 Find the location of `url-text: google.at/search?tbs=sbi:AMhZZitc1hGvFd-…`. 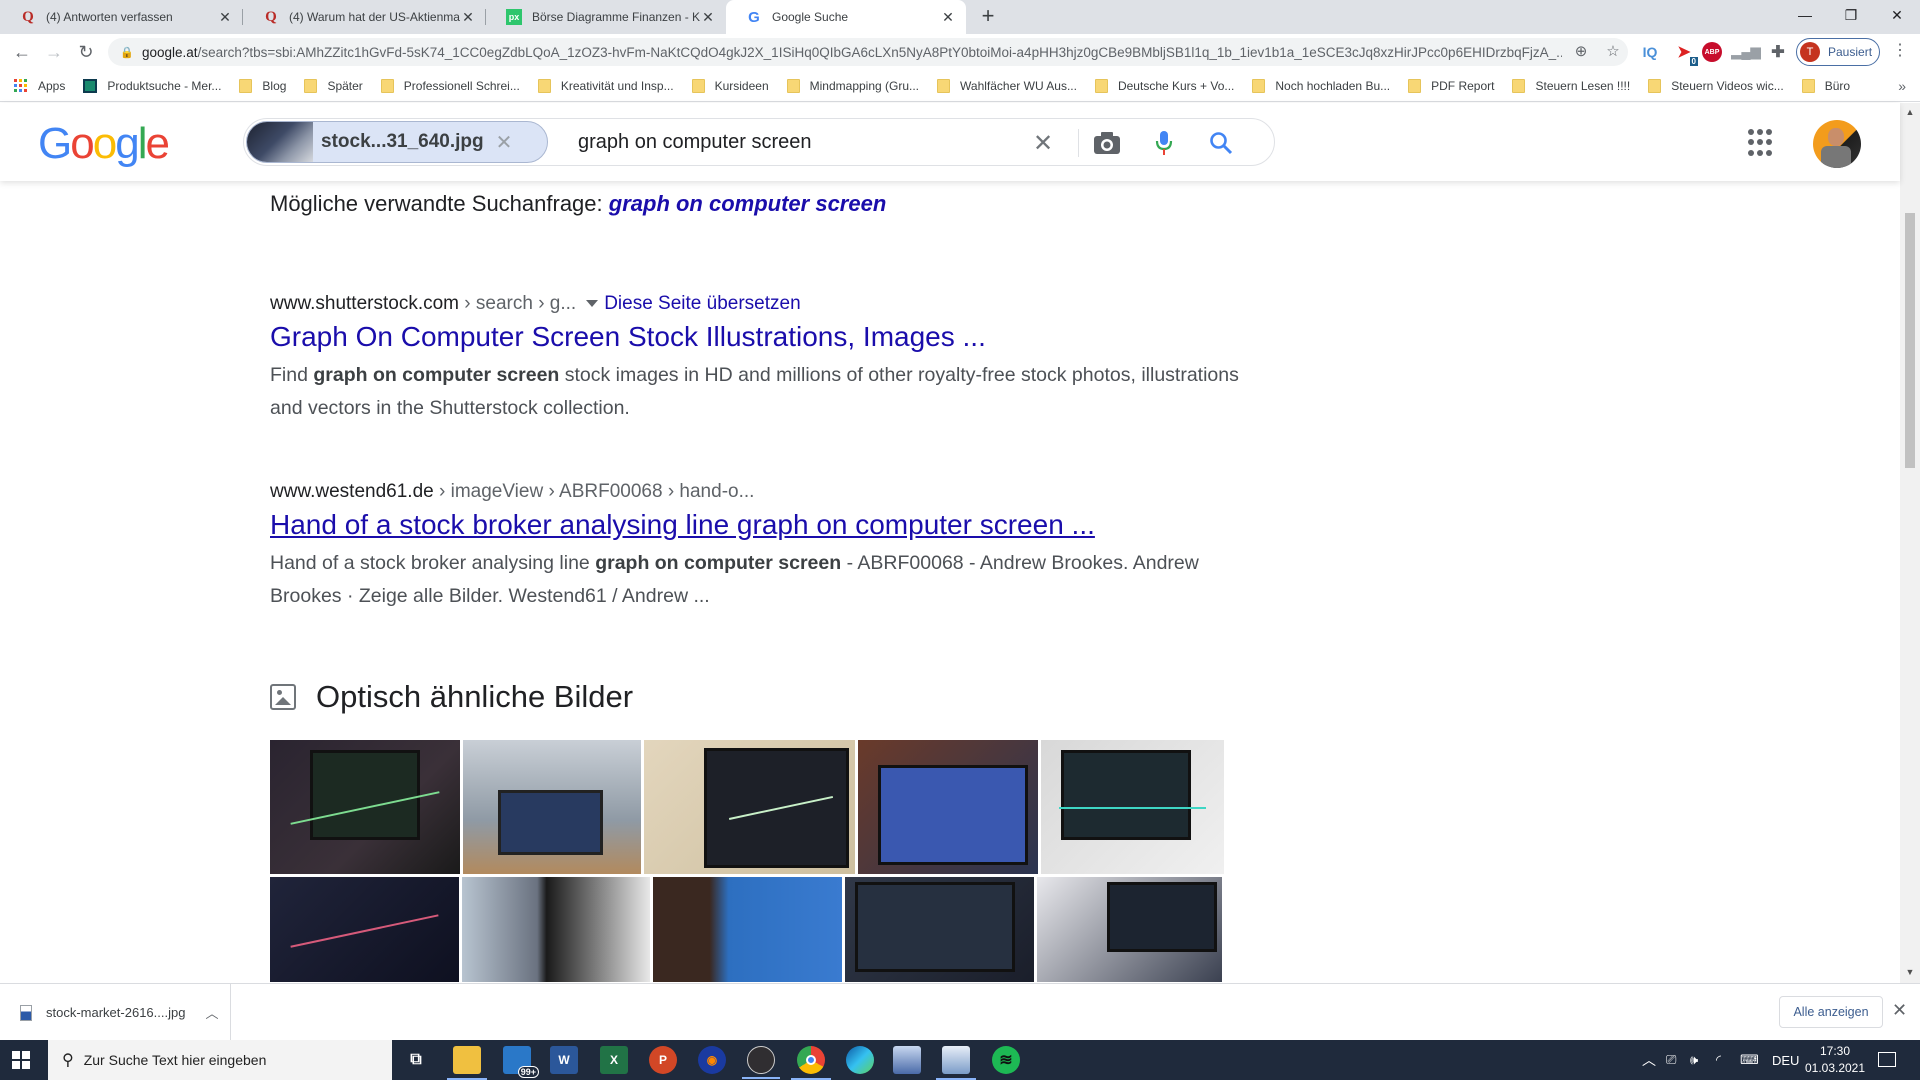

url-text: google.at/search?tbs=sbi:AMhZZitc1hGvFd-… is located at coordinates (852, 52).